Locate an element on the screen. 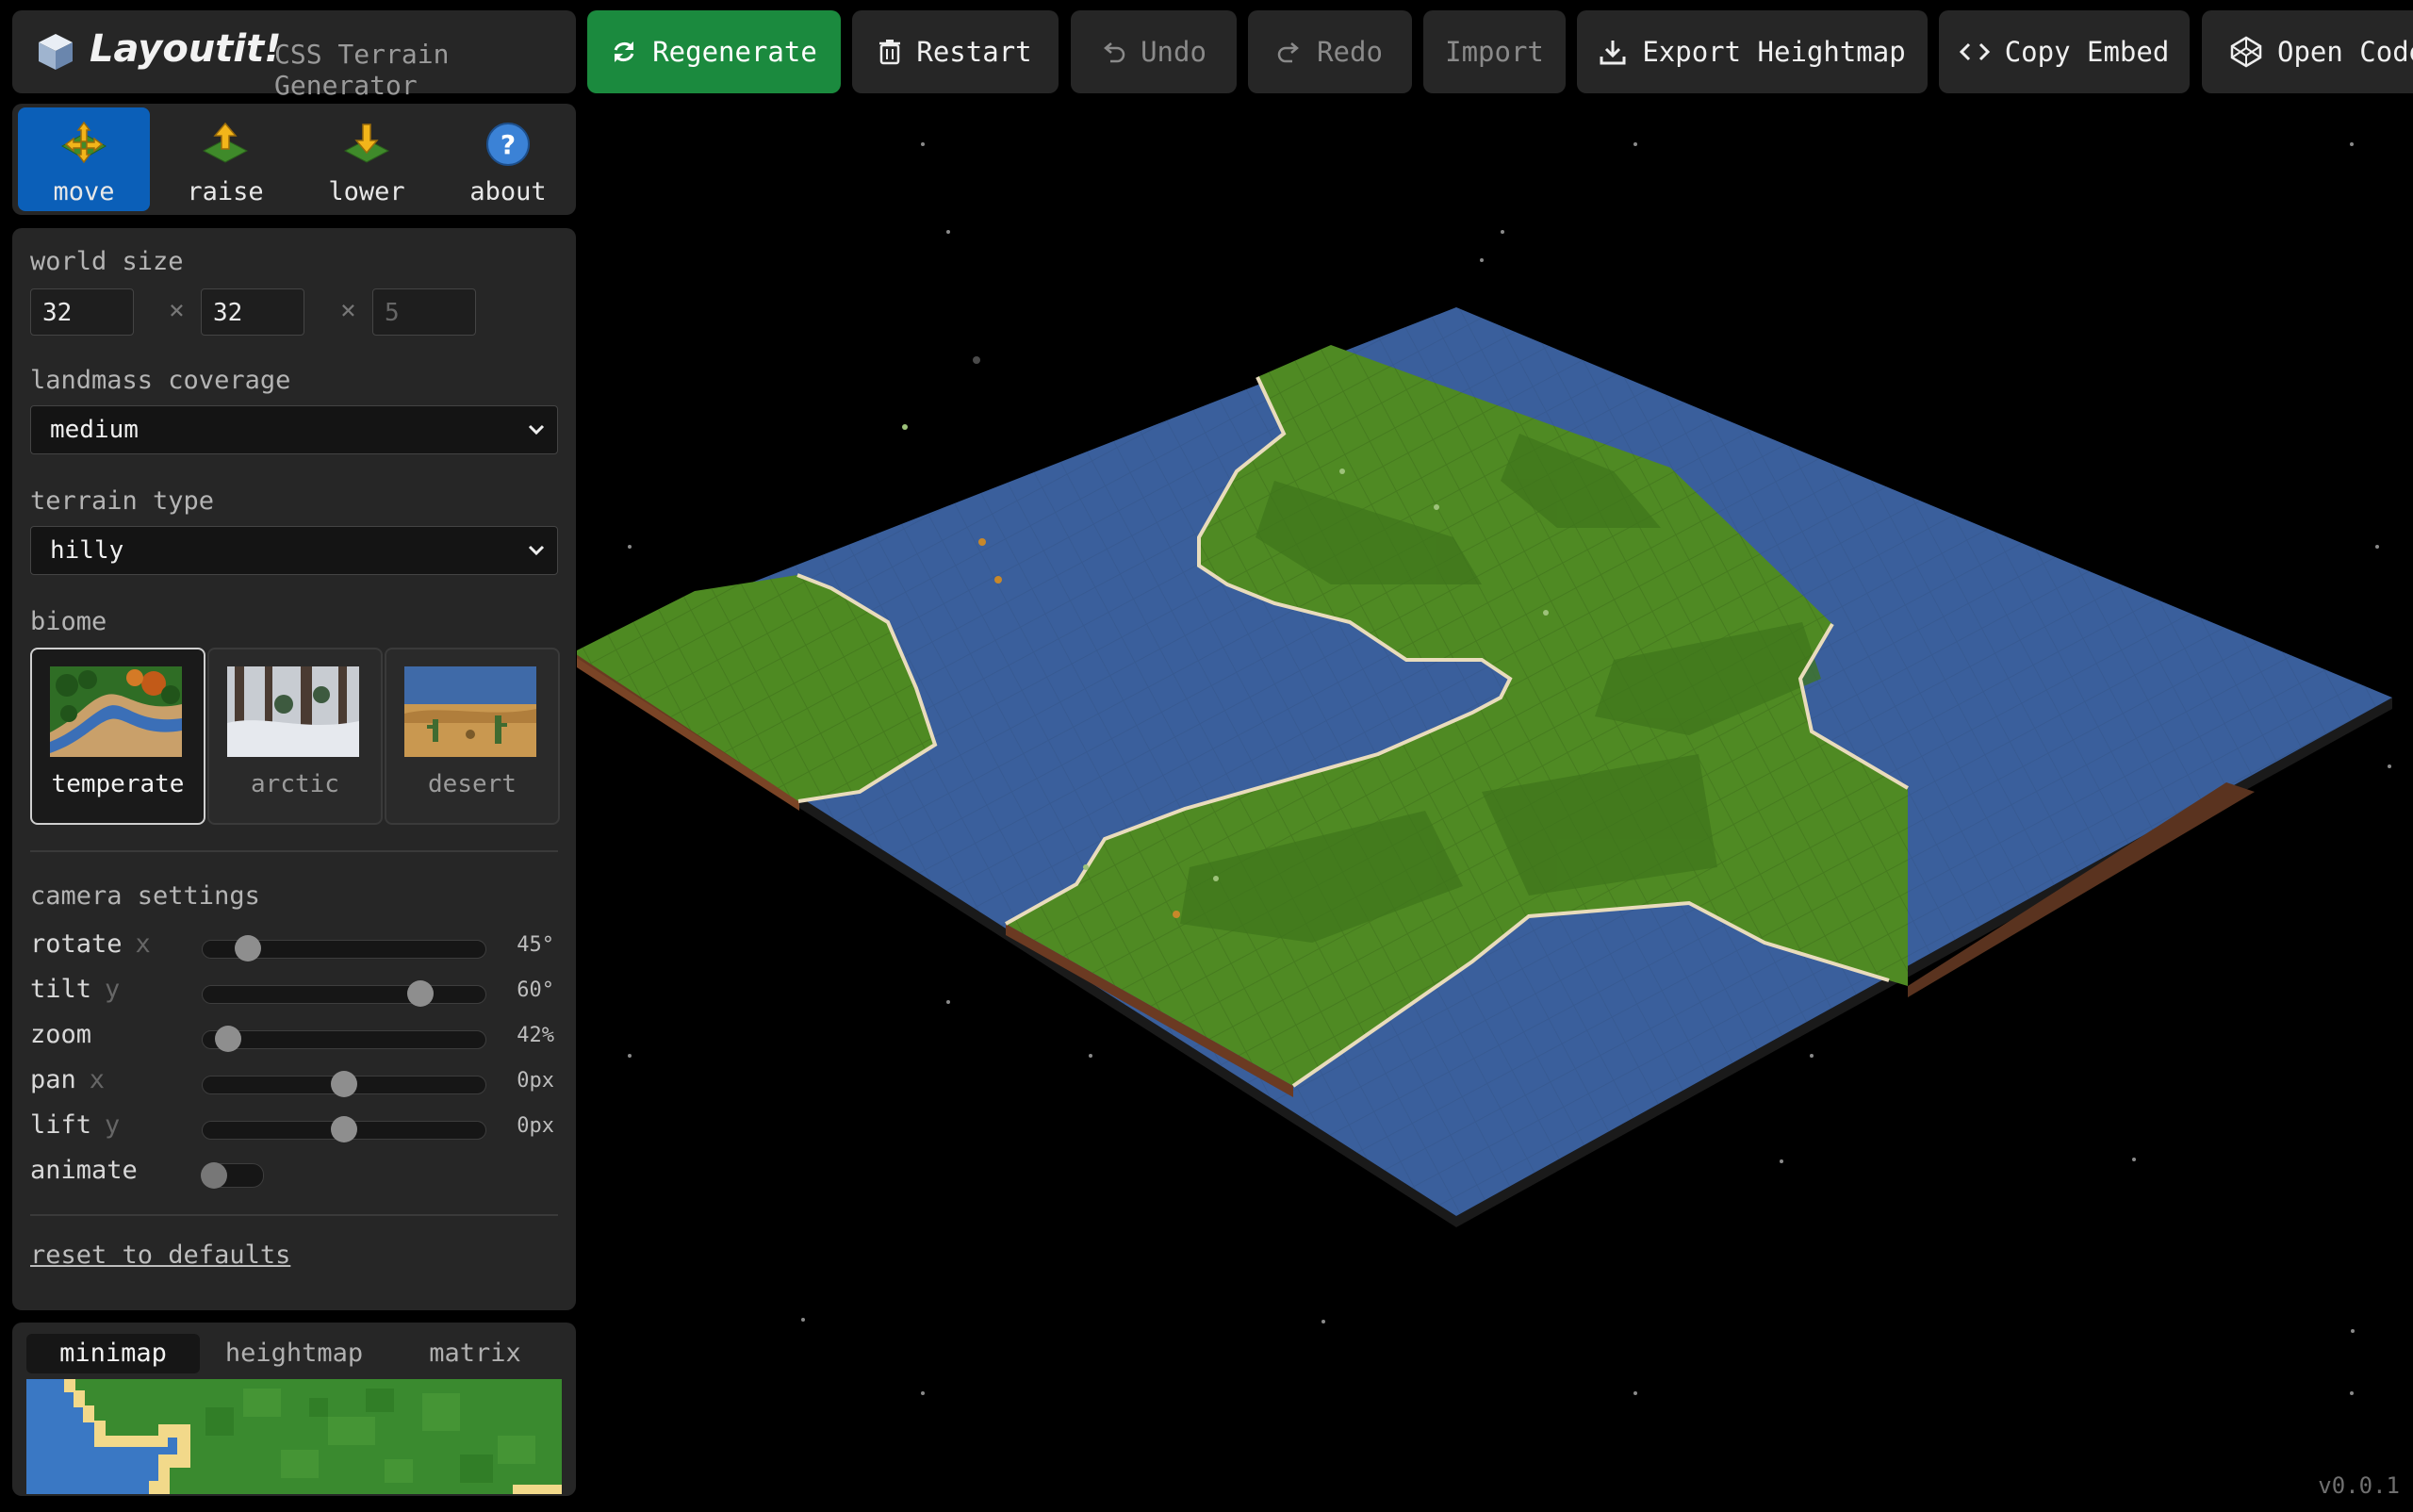 This screenshot has height=1512, width=2413. animate-row: animate is located at coordinates (299, 1173).